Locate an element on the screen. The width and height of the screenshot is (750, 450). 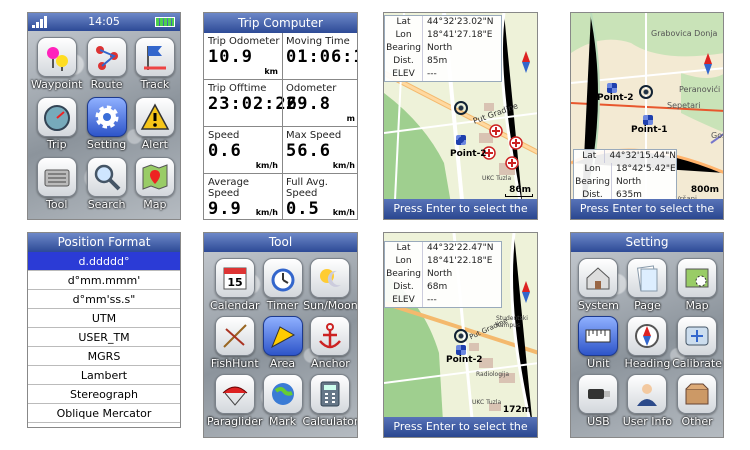
menu-item-label: Other is located at coordinates (697, 421).